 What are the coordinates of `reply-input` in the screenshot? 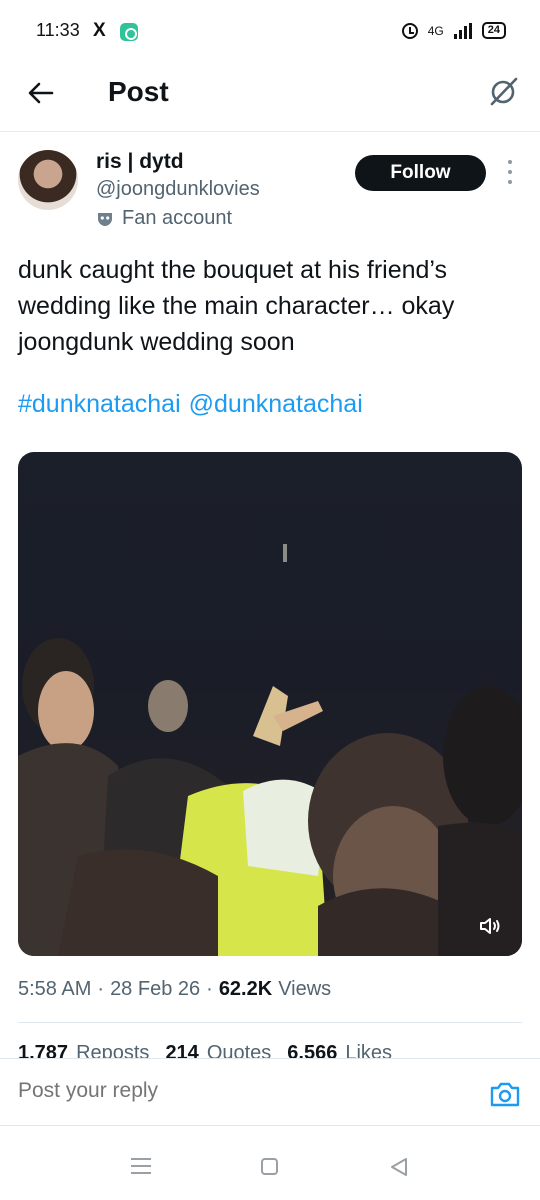 It's located at (153, 1091).